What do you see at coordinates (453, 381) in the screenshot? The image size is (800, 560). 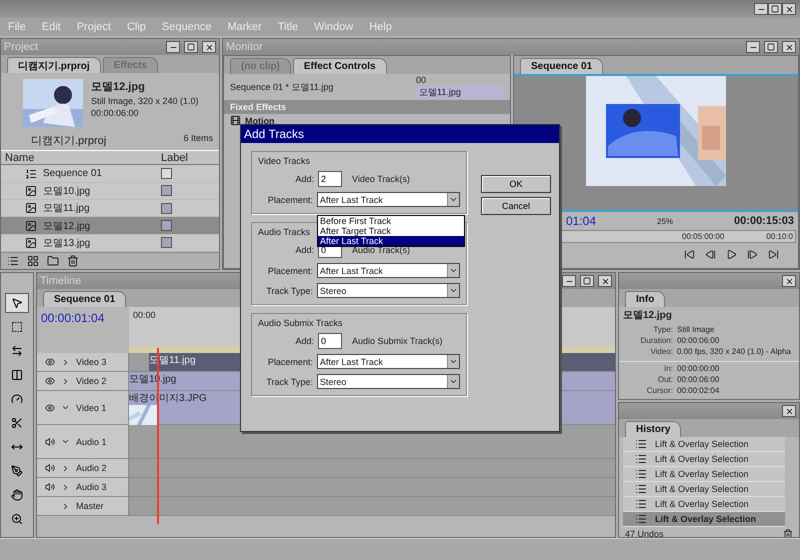 I see `caret-icon` at bounding box center [453, 381].